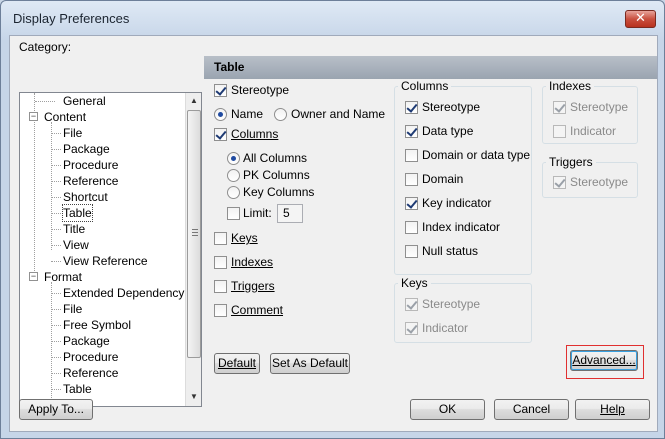  Describe the element at coordinates (220, 134) in the screenshot. I see `columns-checkbox` at that location.